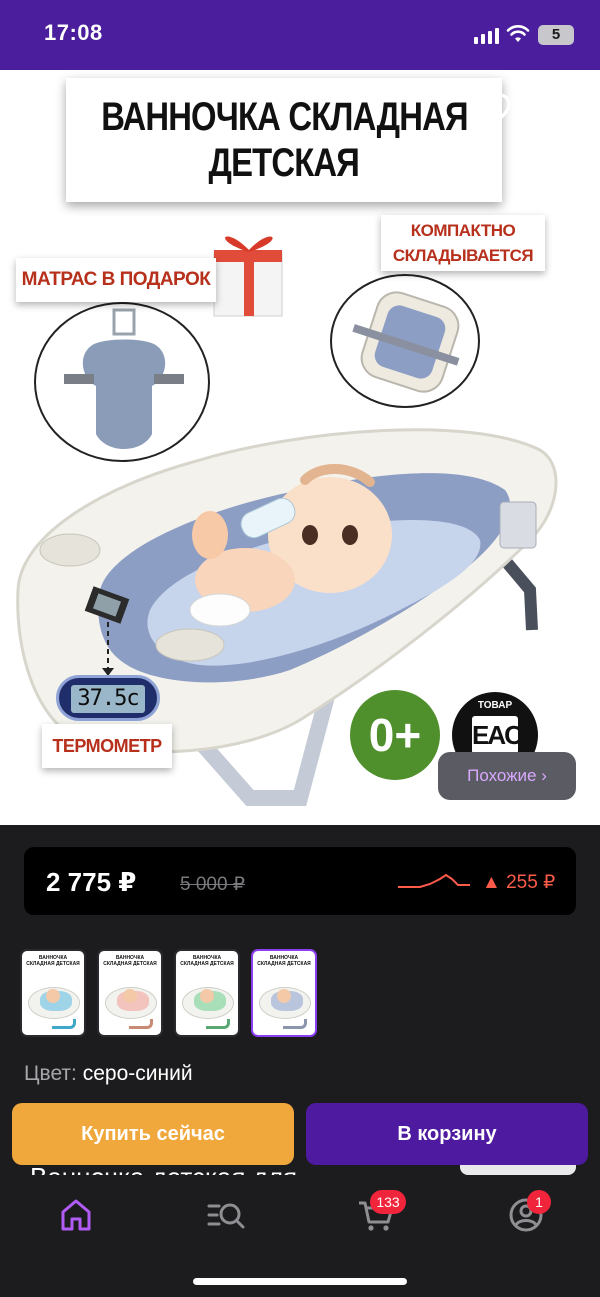 The image size is (600, 1297). I want to click on back-icon, so click(38, 112).